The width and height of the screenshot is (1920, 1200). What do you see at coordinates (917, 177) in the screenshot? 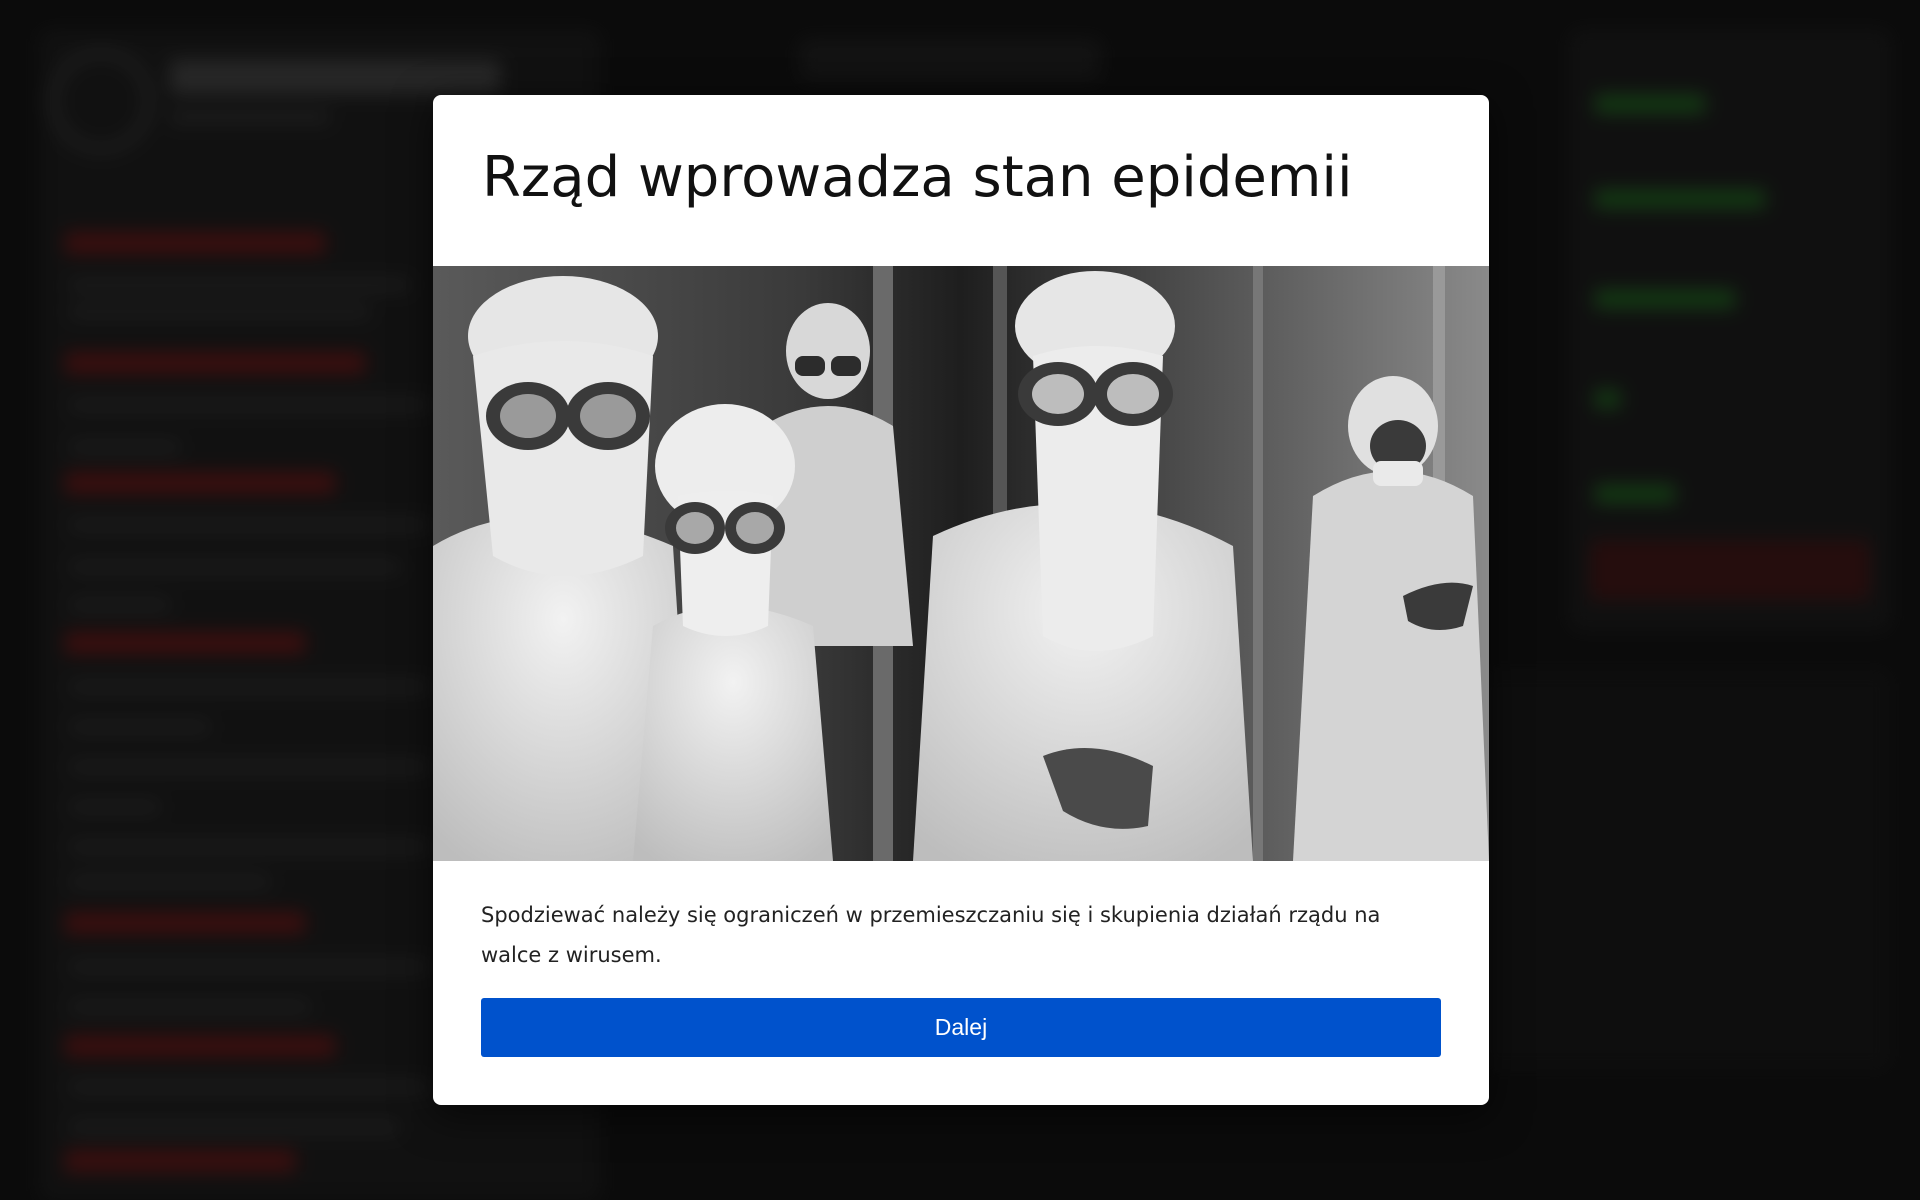
I see `modal-title: Rząd wprowadza stan epidemii` at bounding box center [917, 177].